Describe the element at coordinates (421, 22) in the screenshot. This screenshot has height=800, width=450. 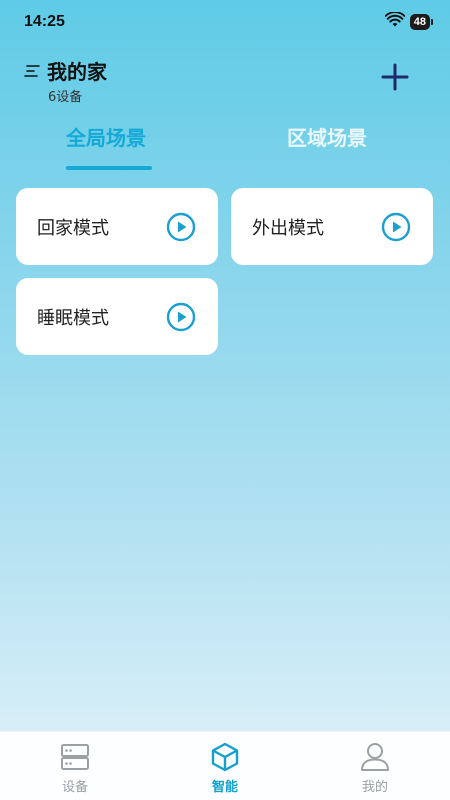
I see `battery-indicator: 48` at that location.